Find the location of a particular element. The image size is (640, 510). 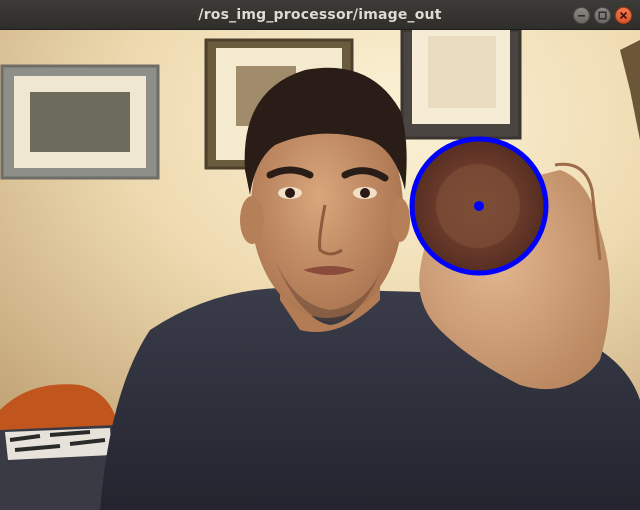

window-controls is located at coordinates (602, 15).